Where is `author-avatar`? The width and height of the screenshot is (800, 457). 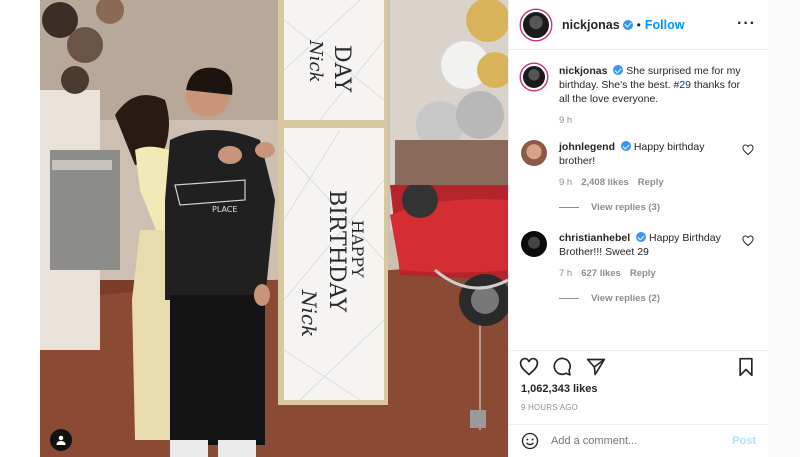 author-avatar is located at coordinates (536, 24).